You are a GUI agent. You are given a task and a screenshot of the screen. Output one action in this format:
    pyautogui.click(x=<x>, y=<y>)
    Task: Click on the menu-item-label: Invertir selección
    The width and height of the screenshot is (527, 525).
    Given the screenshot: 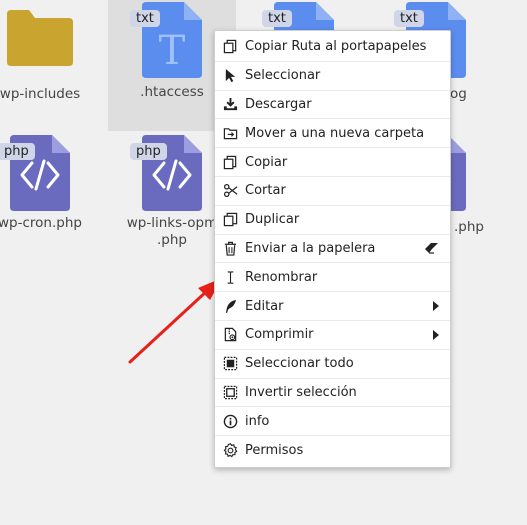 What is the action you would take?
    pyautogui.click(x=301, y=392)
    